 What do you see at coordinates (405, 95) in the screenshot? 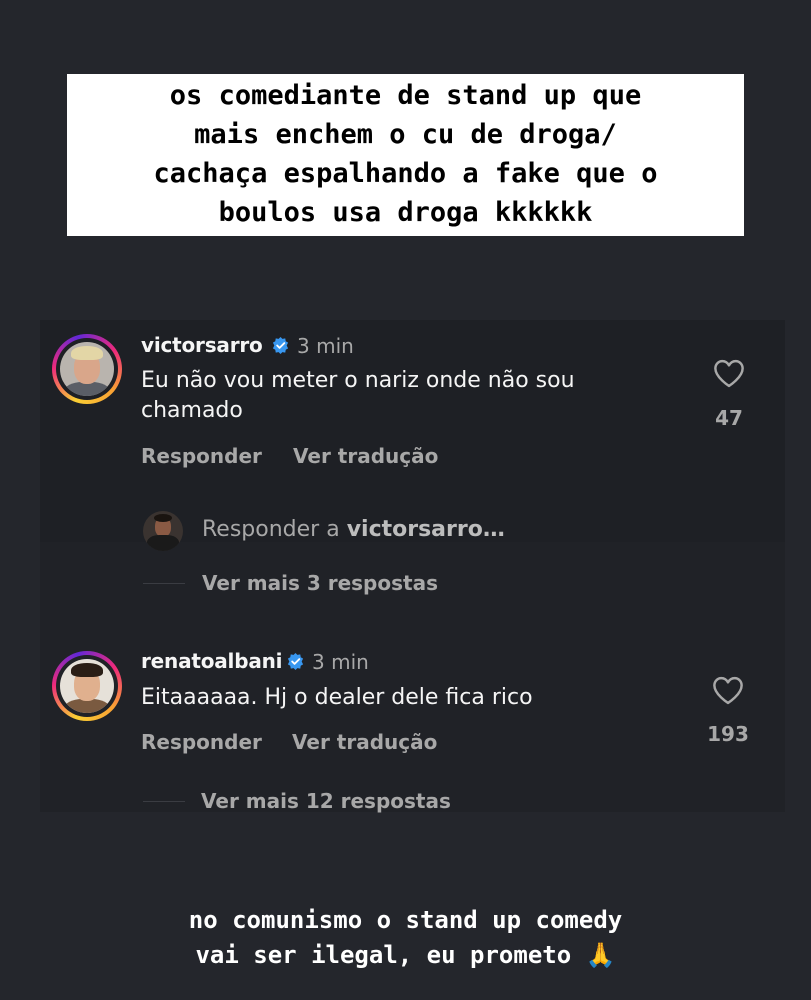
I see `top-caption-line: os comediante de stand up que` at bounding box center [405, 95].